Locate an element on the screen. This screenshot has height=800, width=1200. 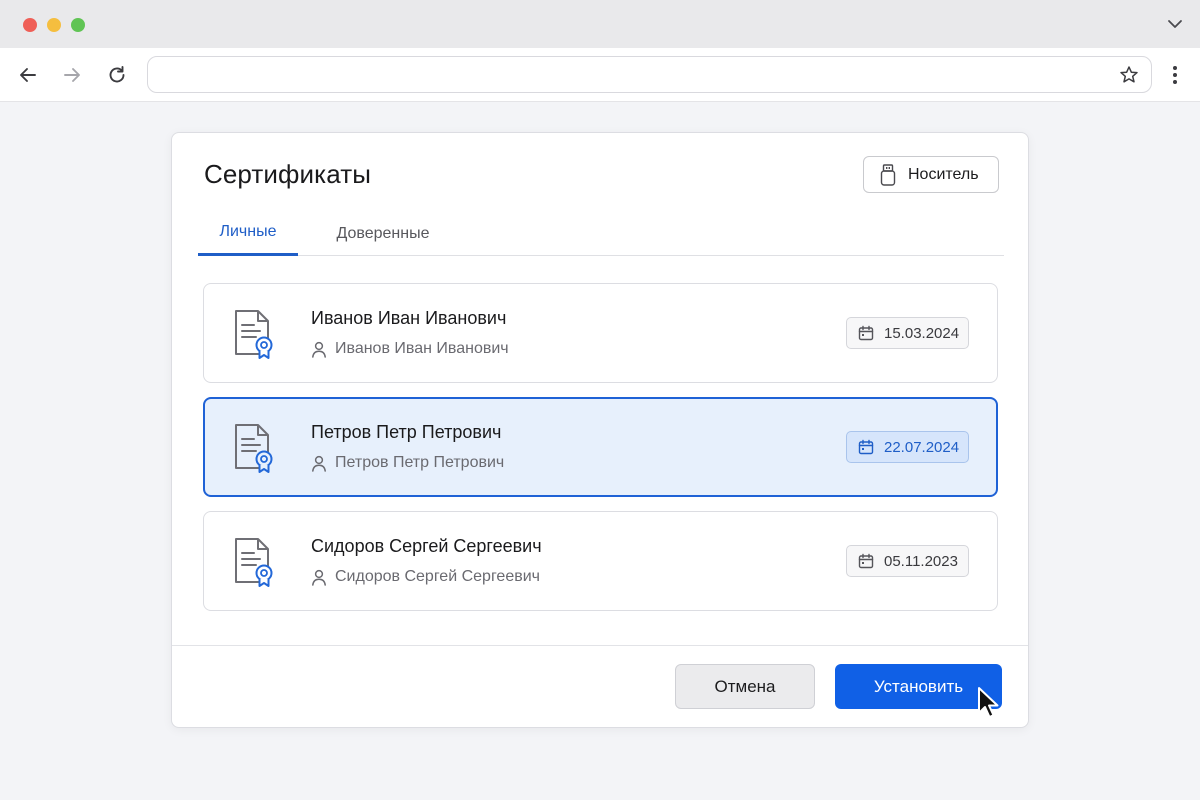
certificate-owner-row: Иванов Иван Иванович is located at coordinates (410, 349).